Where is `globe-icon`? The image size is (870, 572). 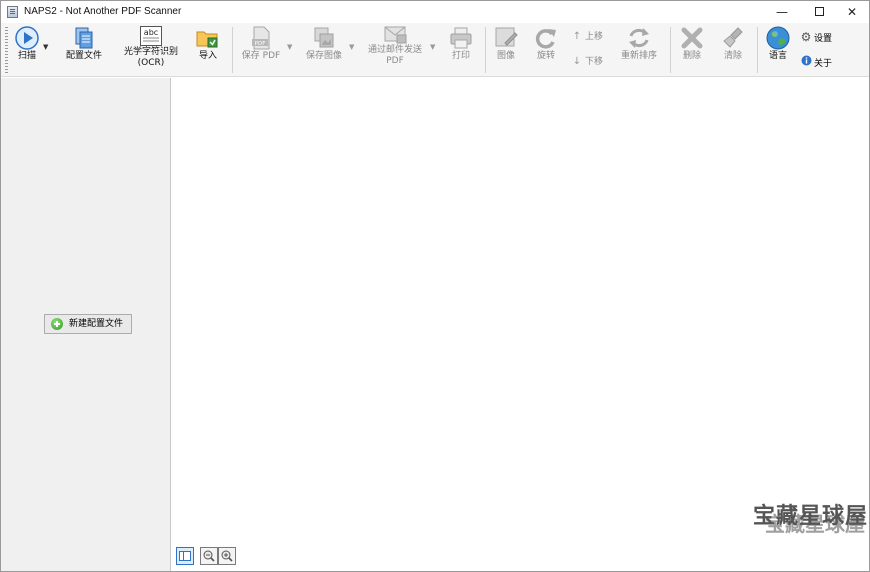 globe-icon is located at coordinates (778, 38).